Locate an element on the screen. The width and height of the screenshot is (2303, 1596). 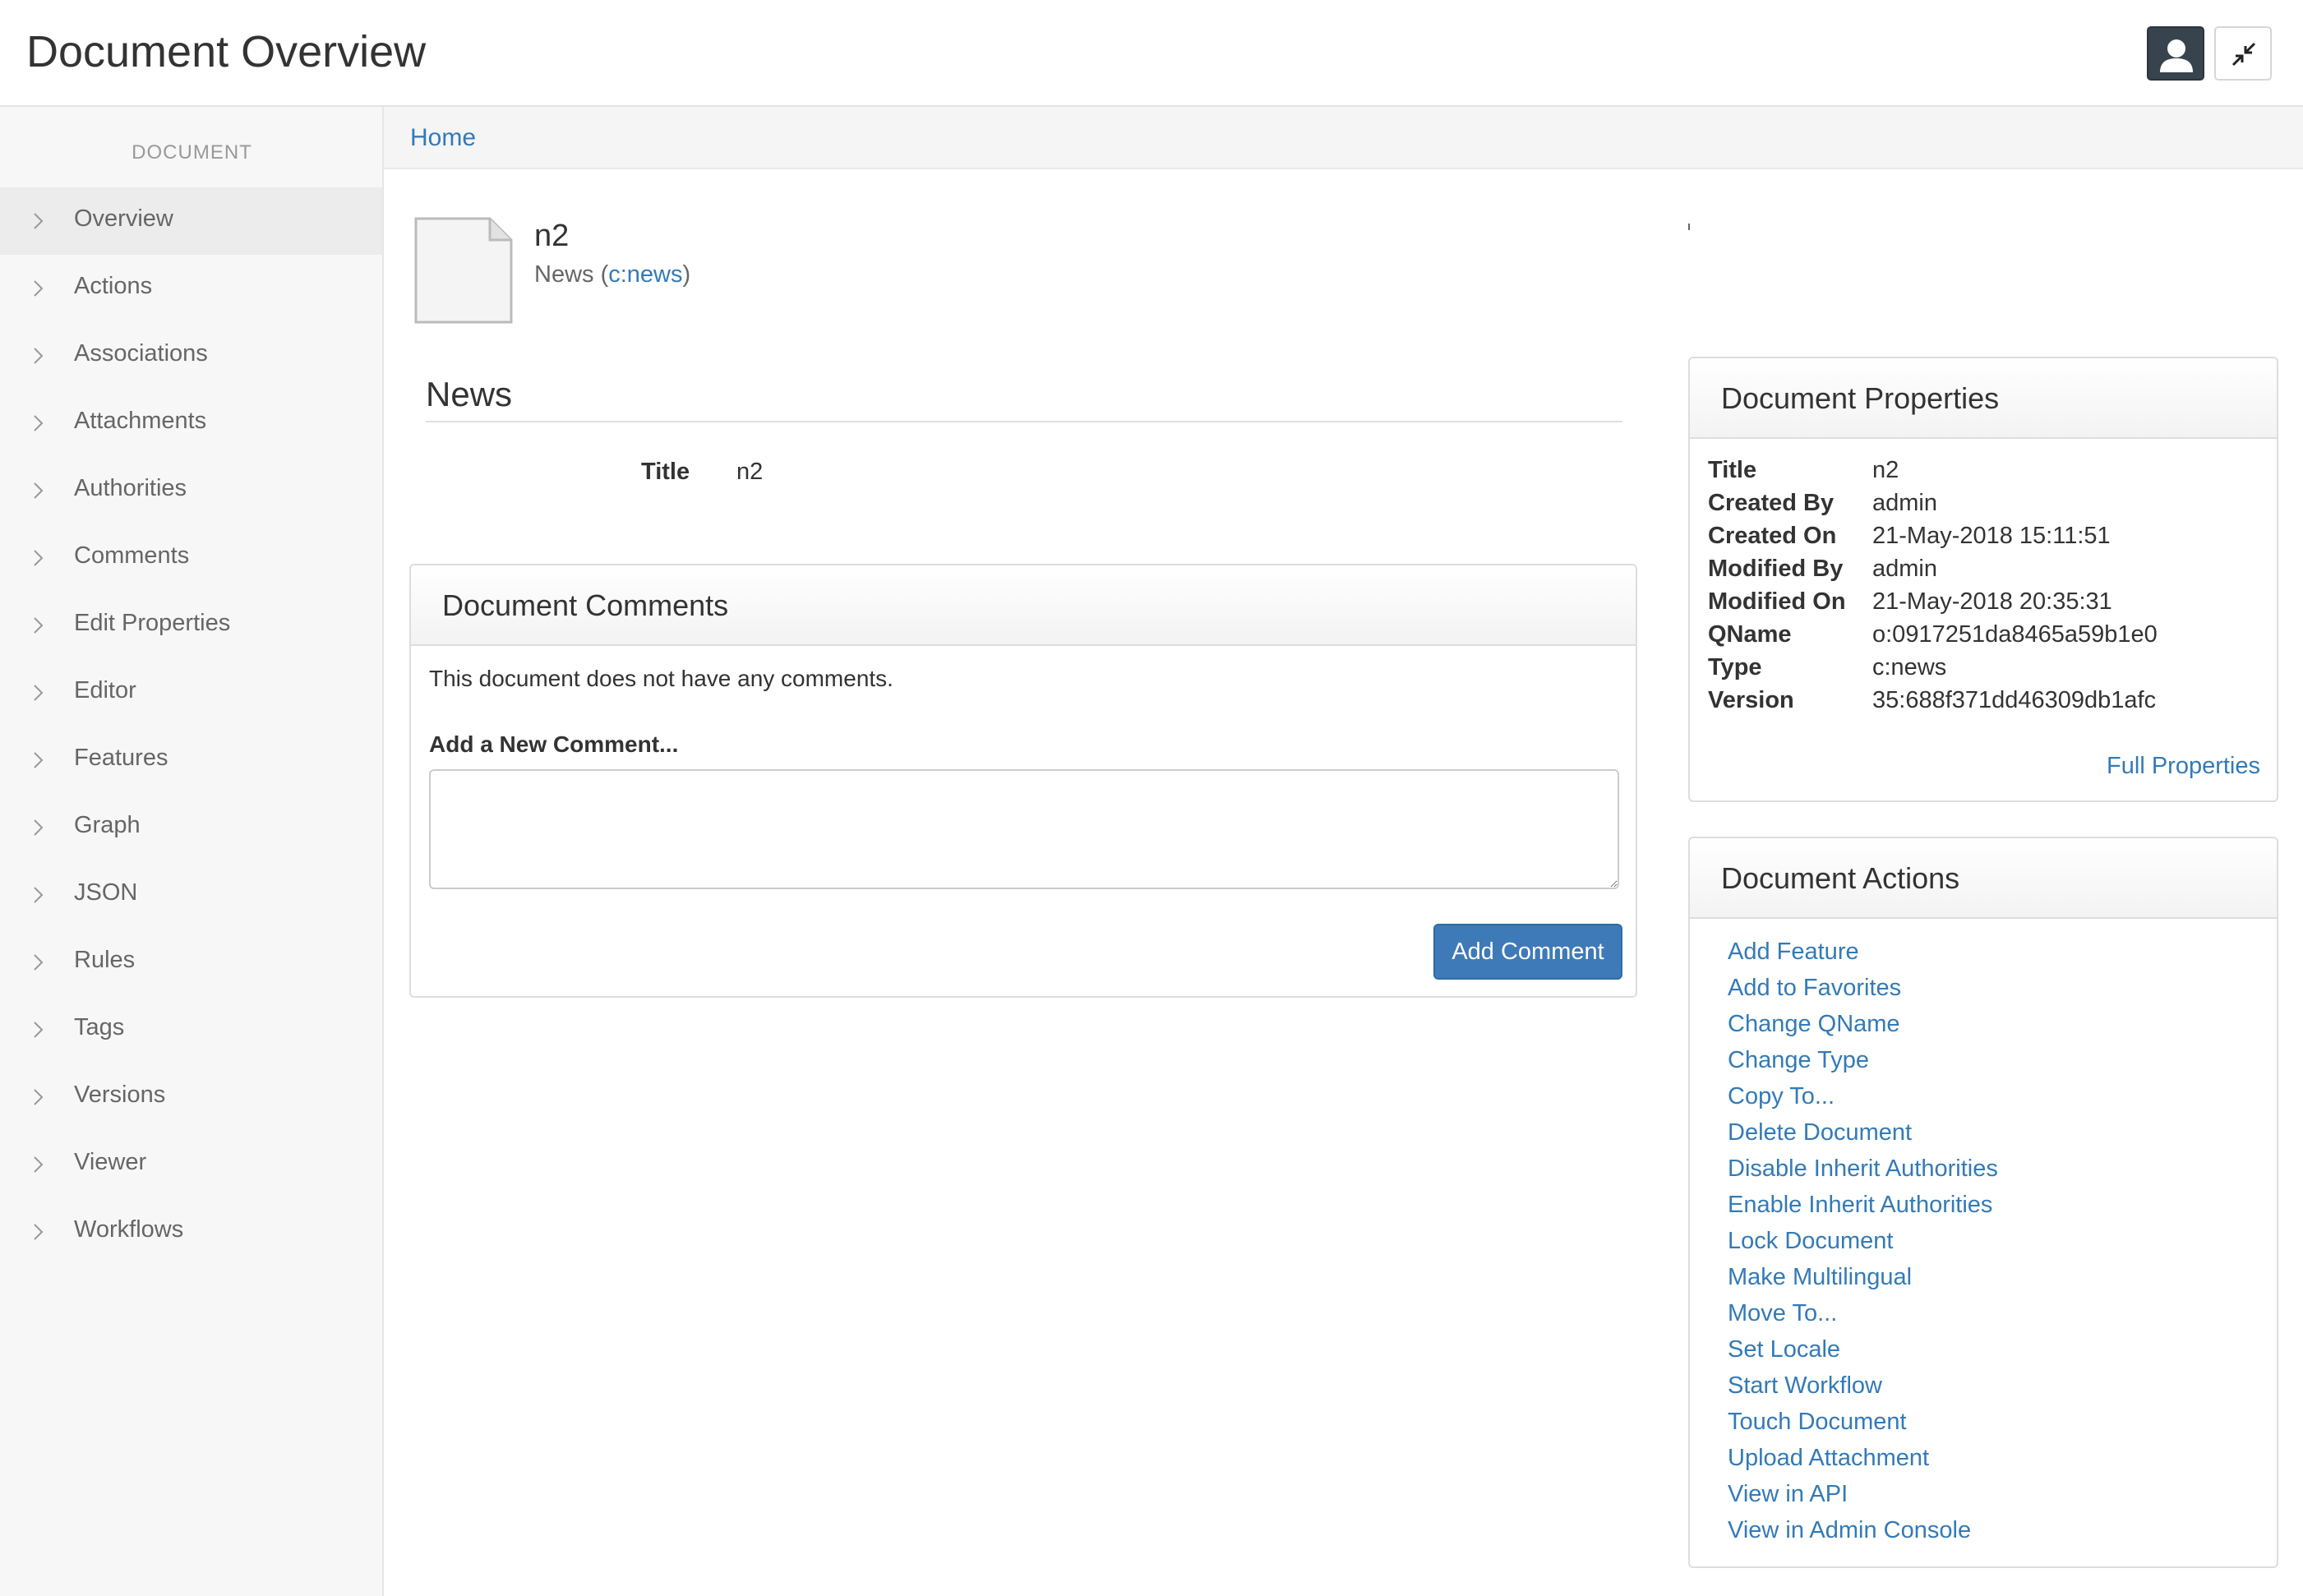
sidebar-item-label: Attachments is located at coordinates (140, 421).